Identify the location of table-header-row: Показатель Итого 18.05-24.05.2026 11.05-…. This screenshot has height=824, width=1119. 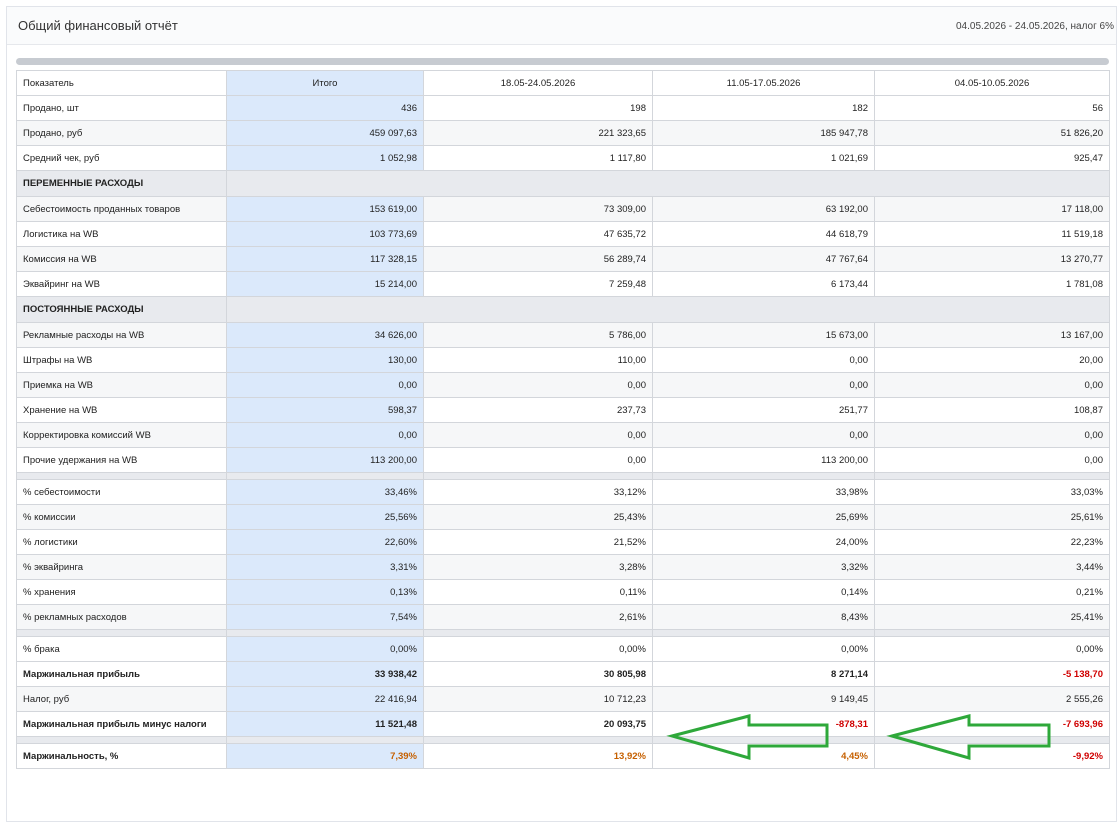
(563, 83).